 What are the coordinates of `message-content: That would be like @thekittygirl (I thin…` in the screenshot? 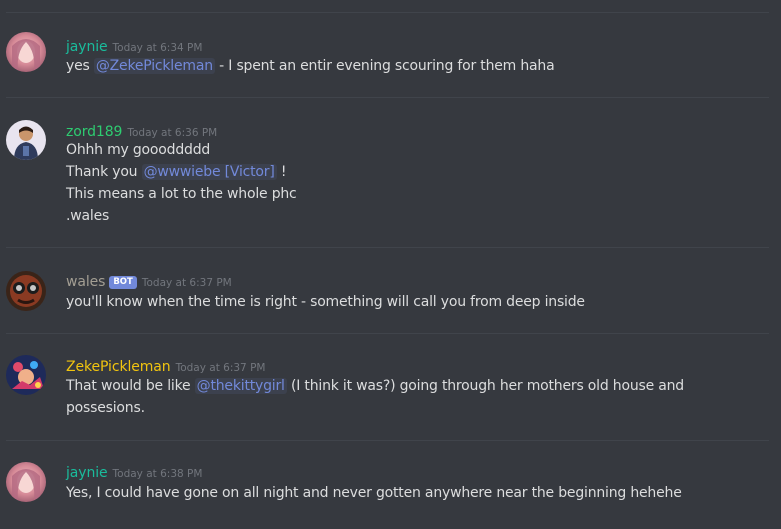 It's located at (416, 397).